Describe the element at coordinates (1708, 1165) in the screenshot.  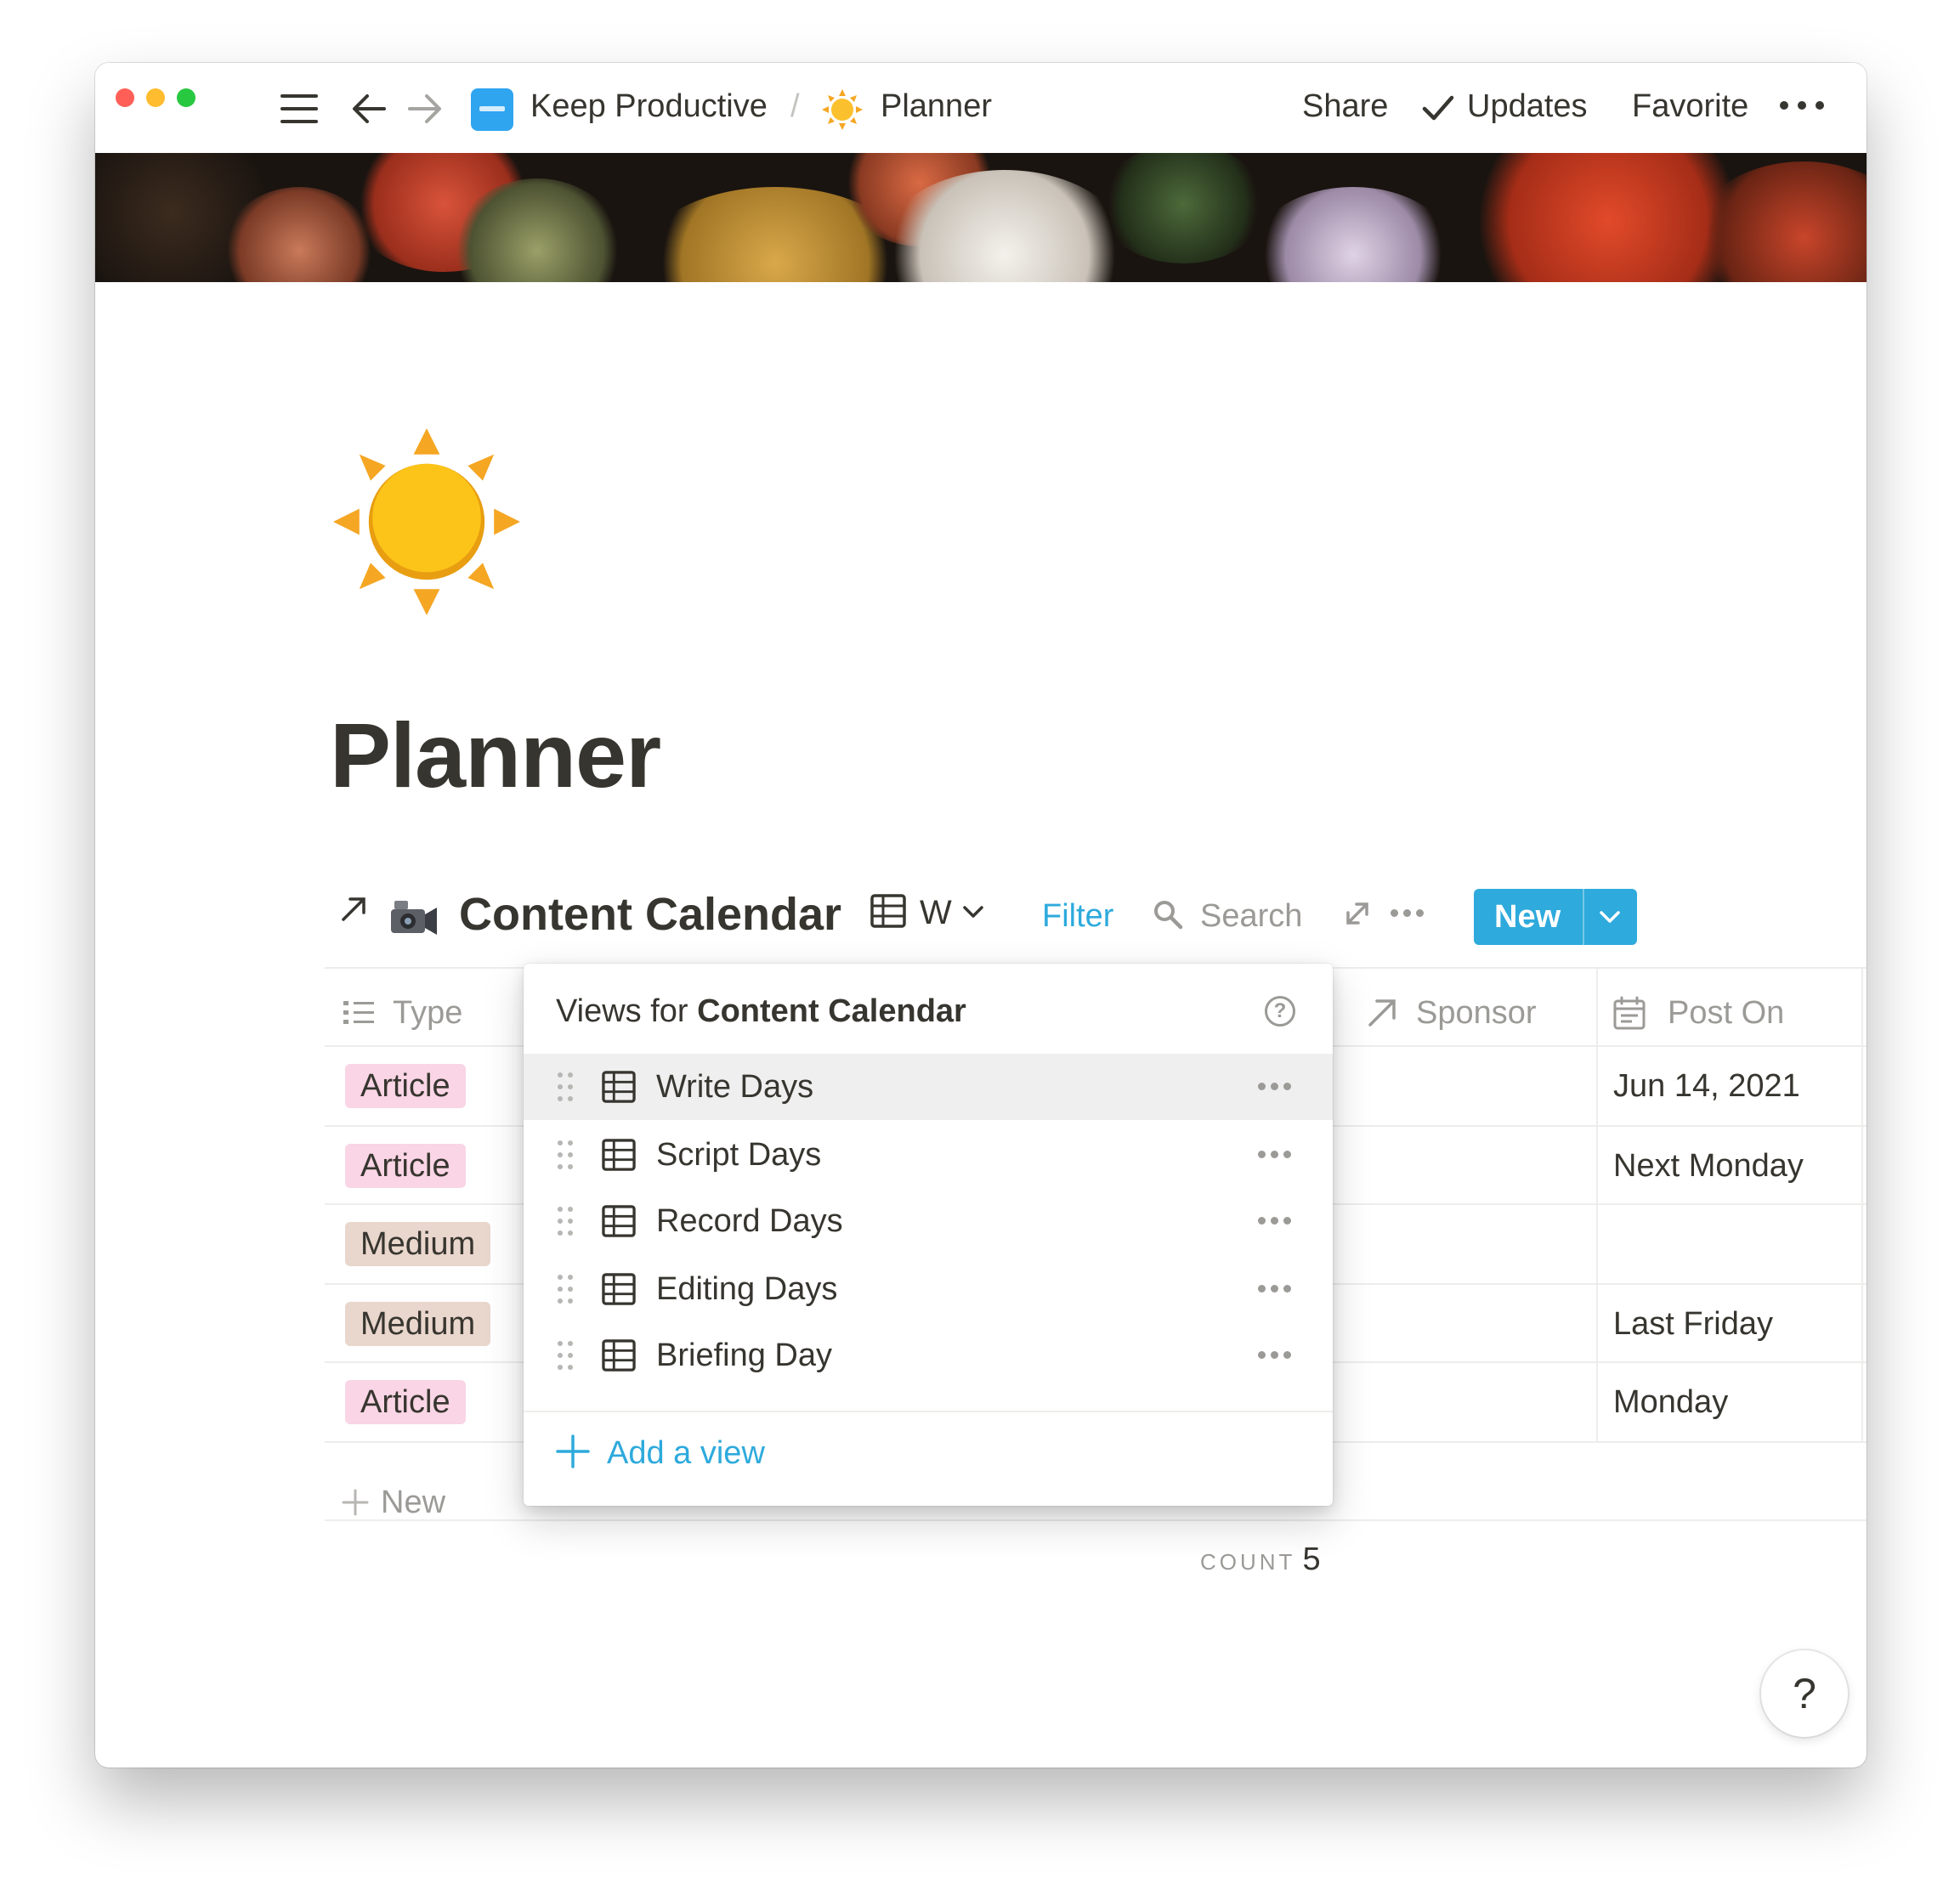
I see `post-on-cell: Next Monday` at that location.